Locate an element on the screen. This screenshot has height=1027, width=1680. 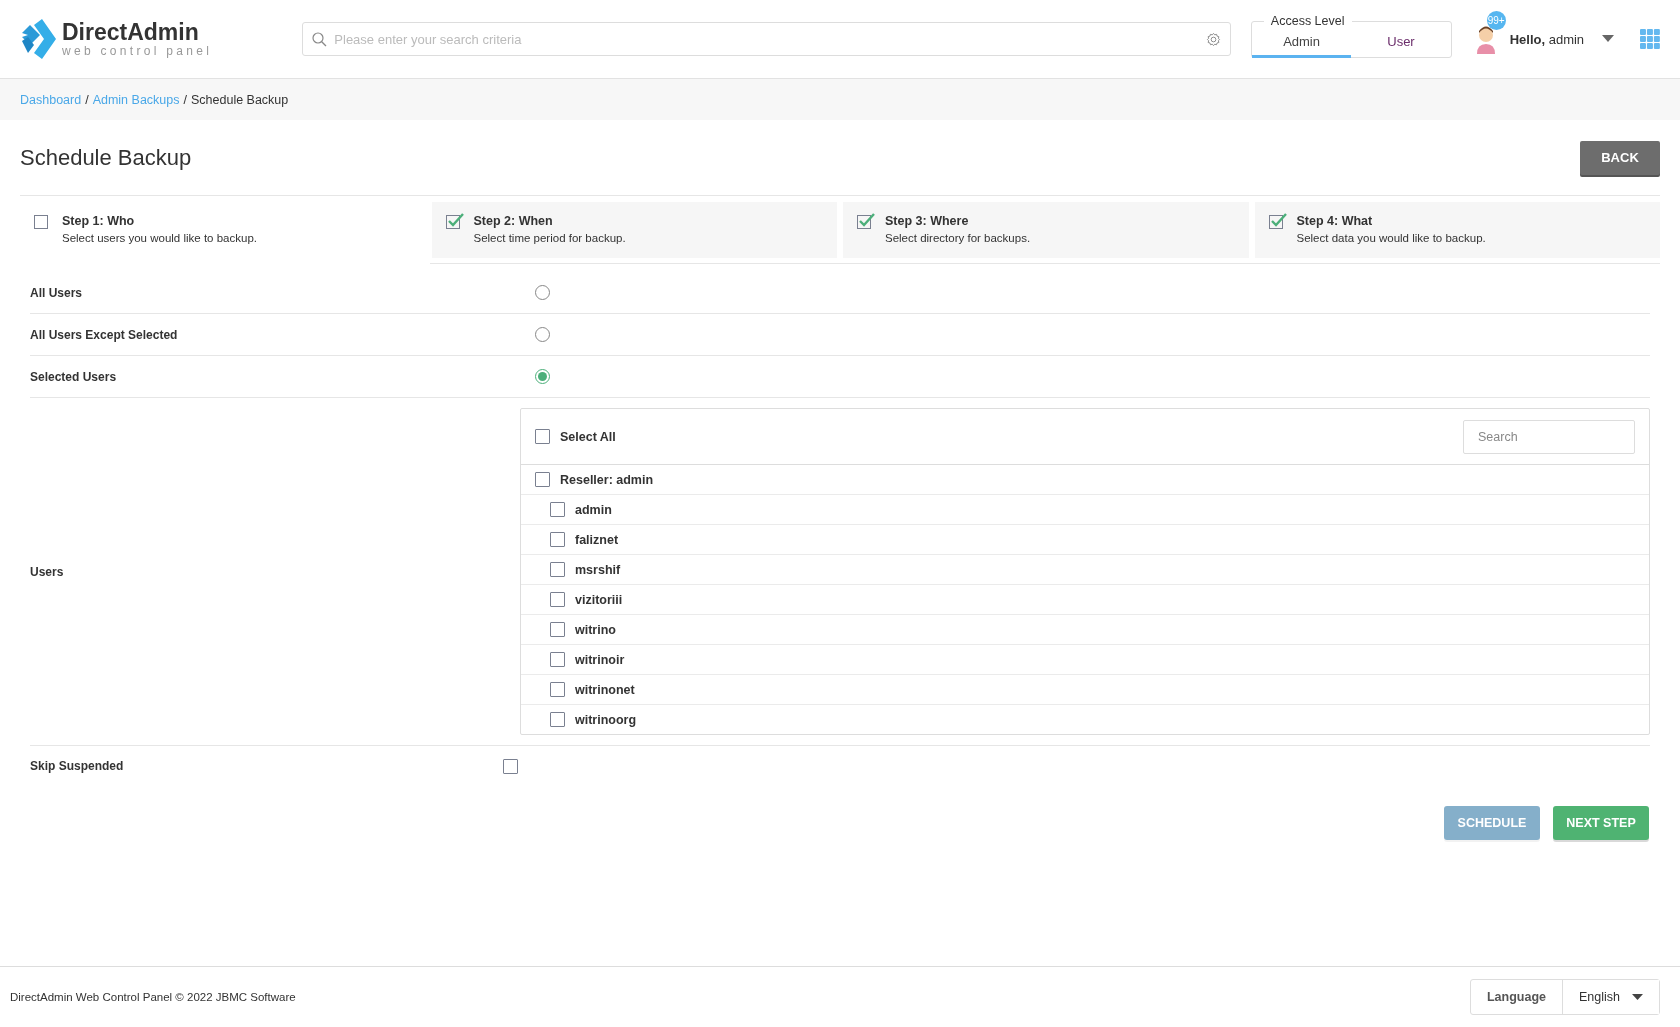
step-description: Select directory for backups. is located at coordinates (958, 238).